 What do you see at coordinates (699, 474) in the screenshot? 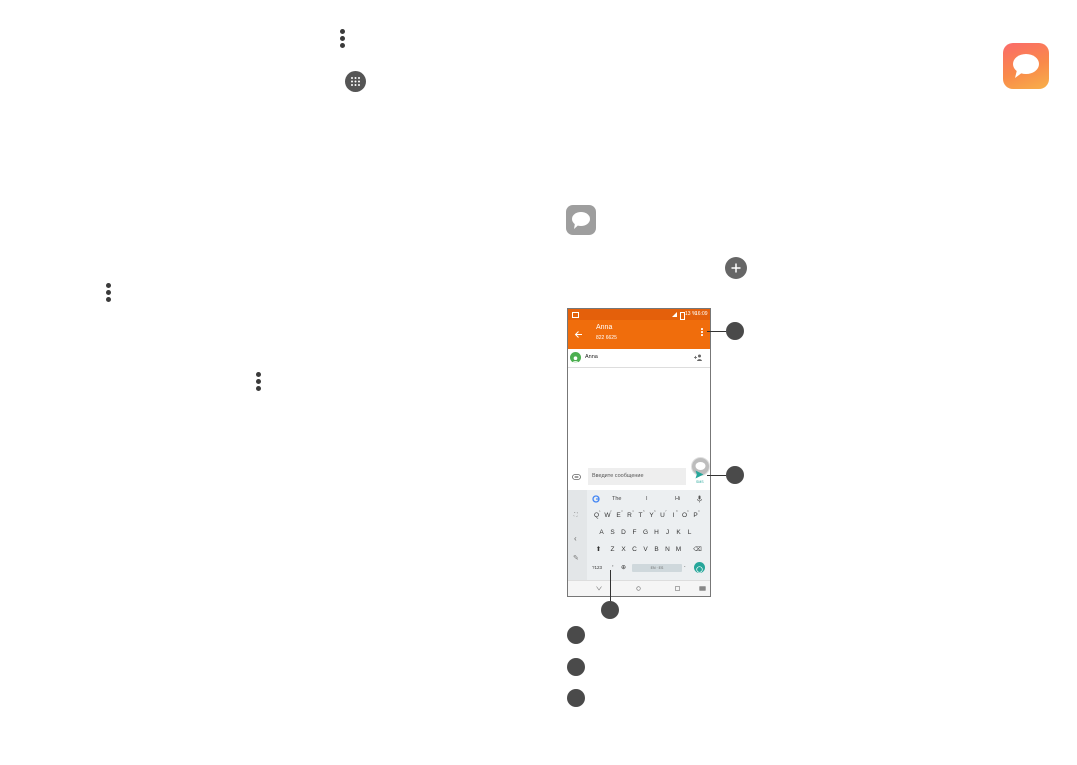
I see `send-icon` at bounding box center [699, 474].